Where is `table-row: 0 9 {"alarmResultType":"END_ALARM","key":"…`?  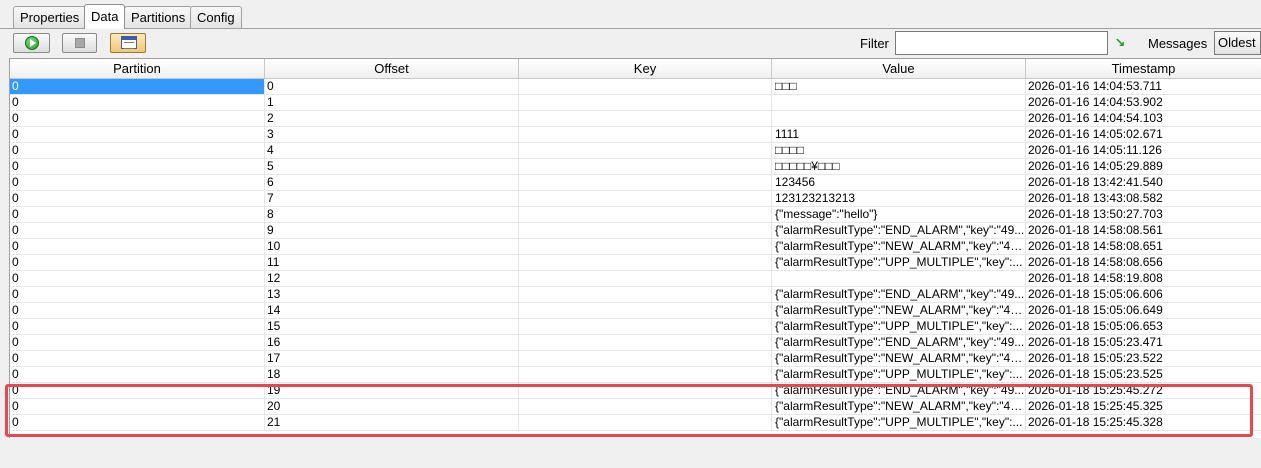
table-row: 0 9 {"alarmResultType":"END_ALARM","key":"… is located at coordinates (635, 231).